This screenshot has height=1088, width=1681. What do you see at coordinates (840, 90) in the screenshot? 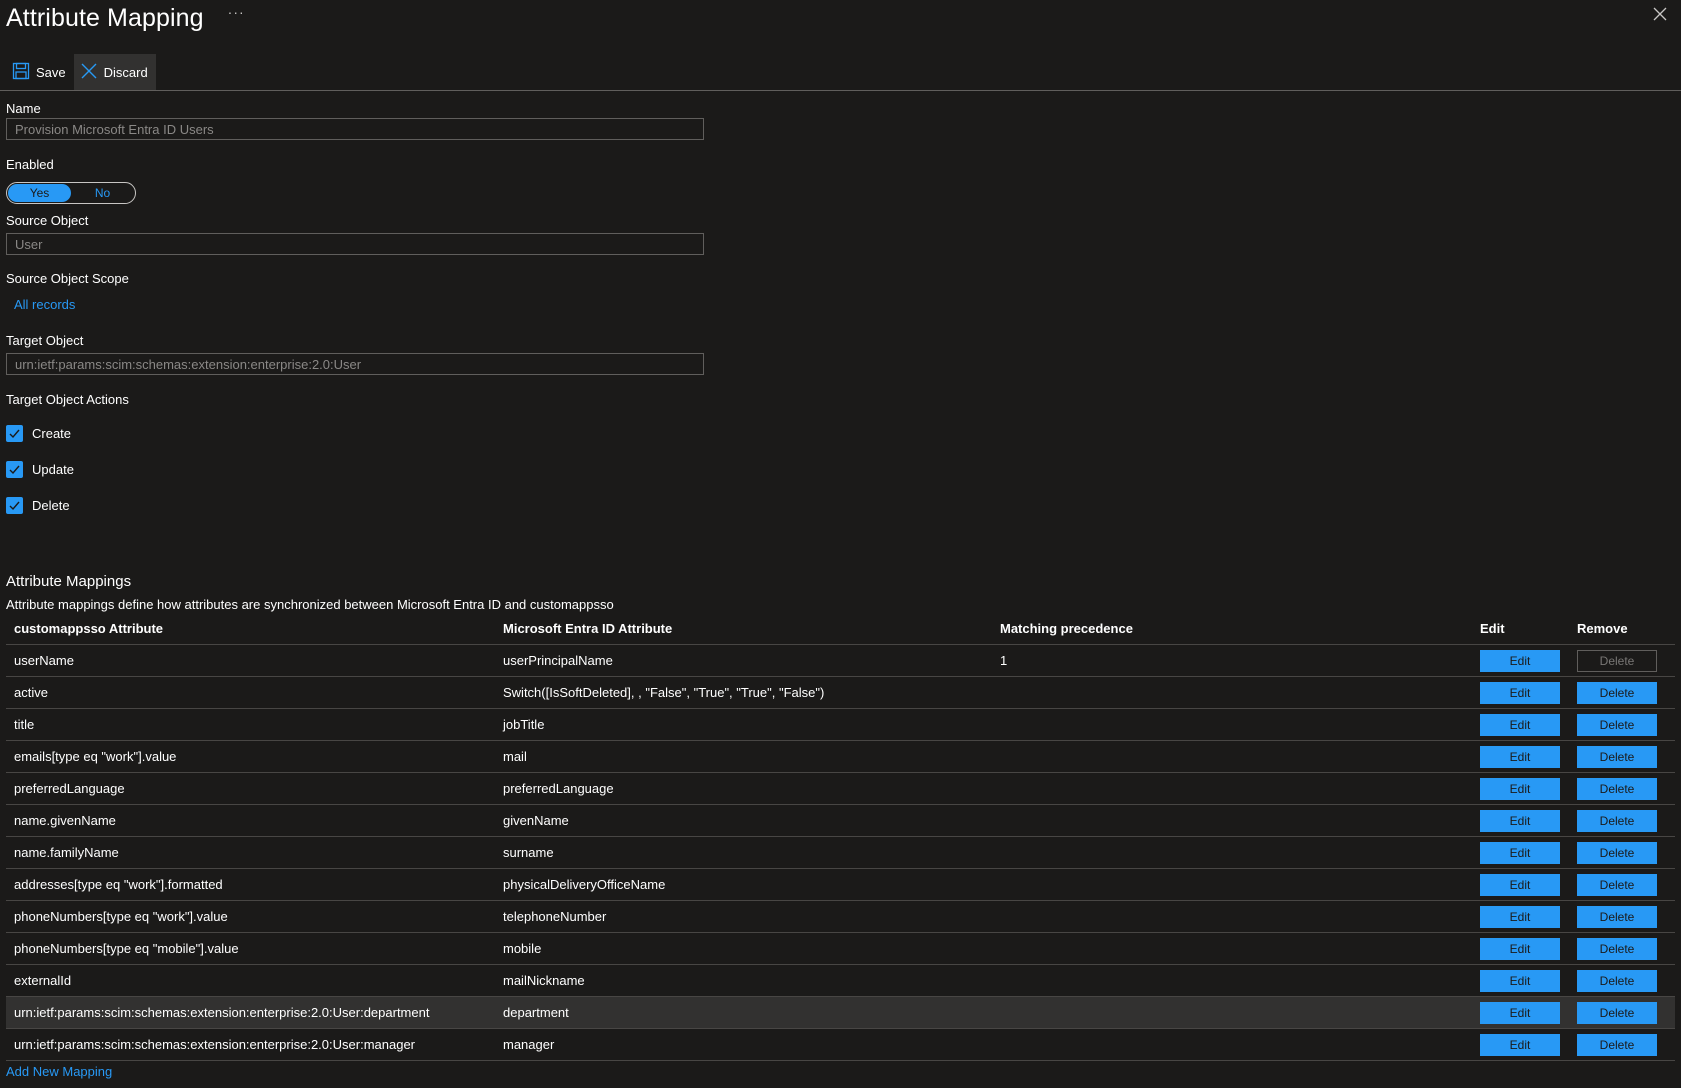
I see `toolbar-divider` at bounding box center [840, 90].